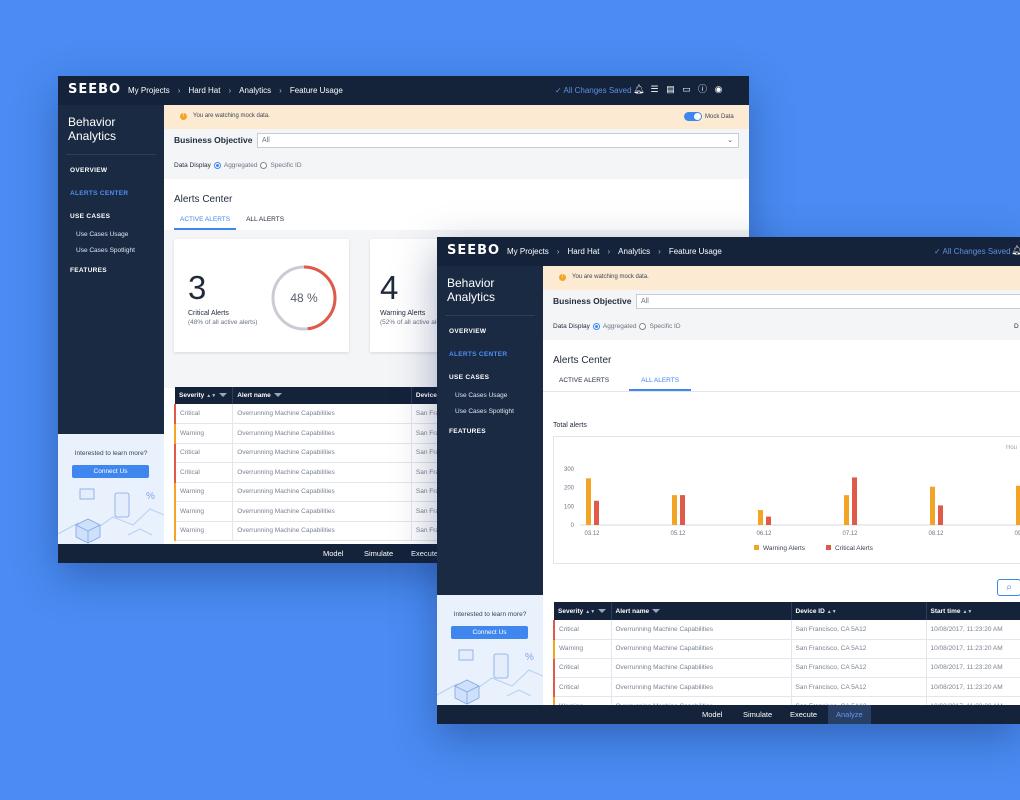  Describe the element at coordinates (828, 301) in the screenshot. I see `business-objective-select: All` at that location.